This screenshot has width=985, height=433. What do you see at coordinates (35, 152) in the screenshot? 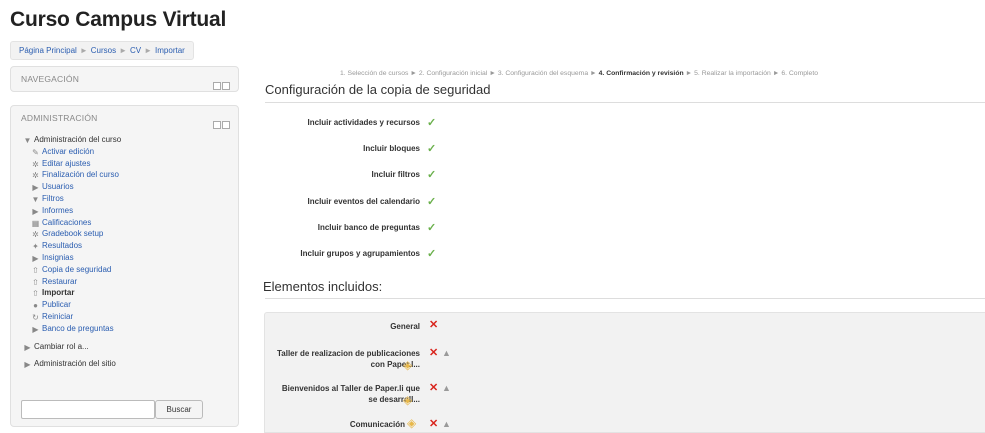
I see `pencil-icon: ✎` at bounding box center [35, 152].